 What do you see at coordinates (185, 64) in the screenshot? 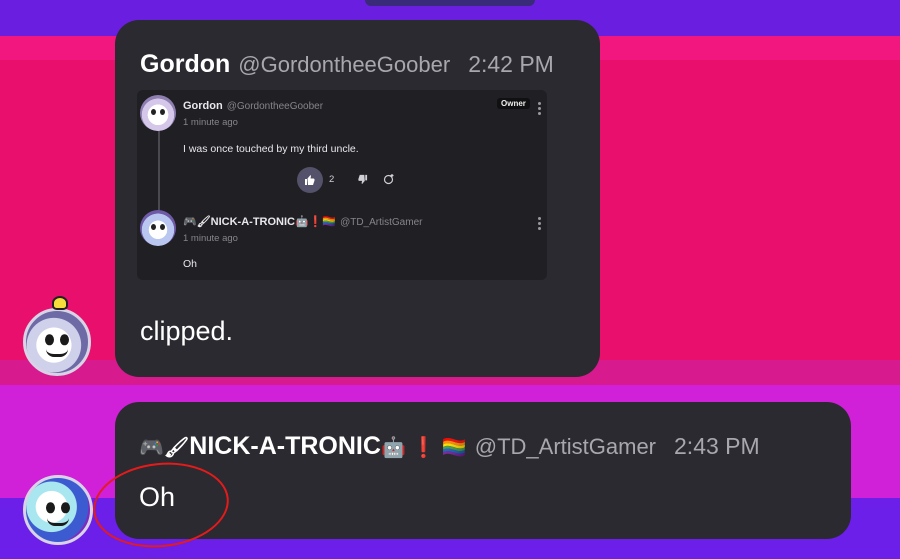
I see `author-name: Gordon` at bounding box center [185, 64].